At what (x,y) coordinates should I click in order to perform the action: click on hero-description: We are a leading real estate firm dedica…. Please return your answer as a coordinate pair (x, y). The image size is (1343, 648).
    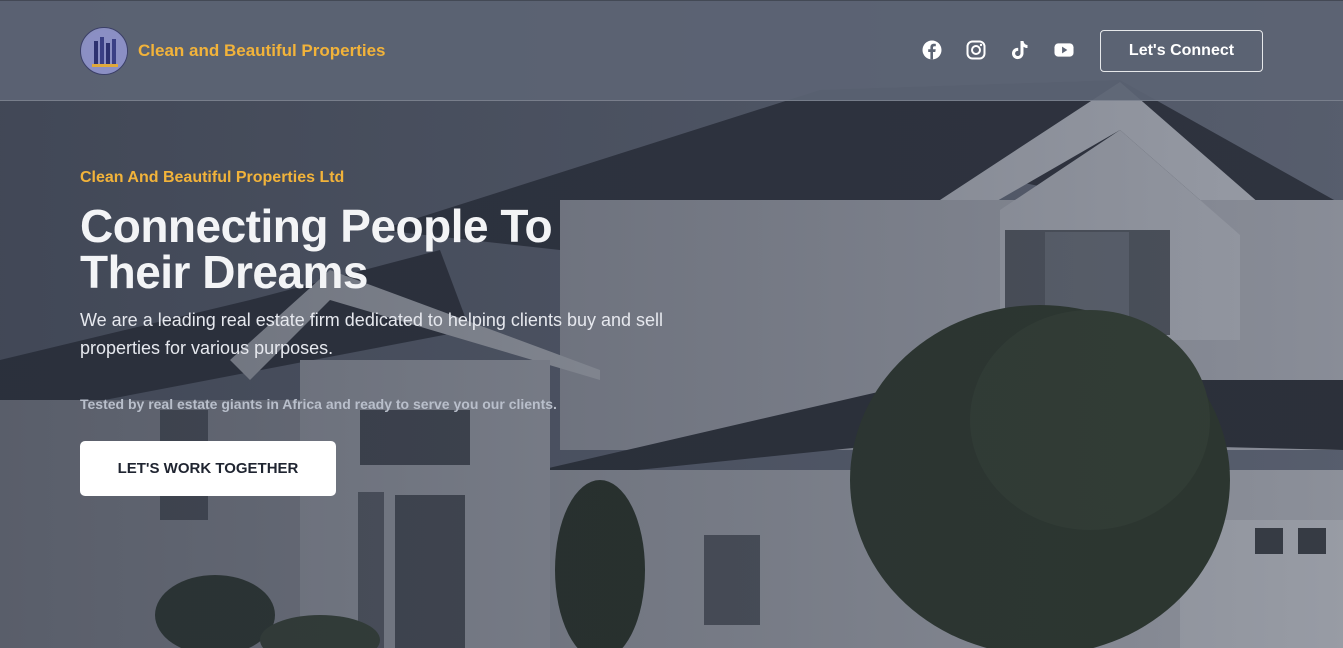
    Looking at the image, I should click on (372, 334).